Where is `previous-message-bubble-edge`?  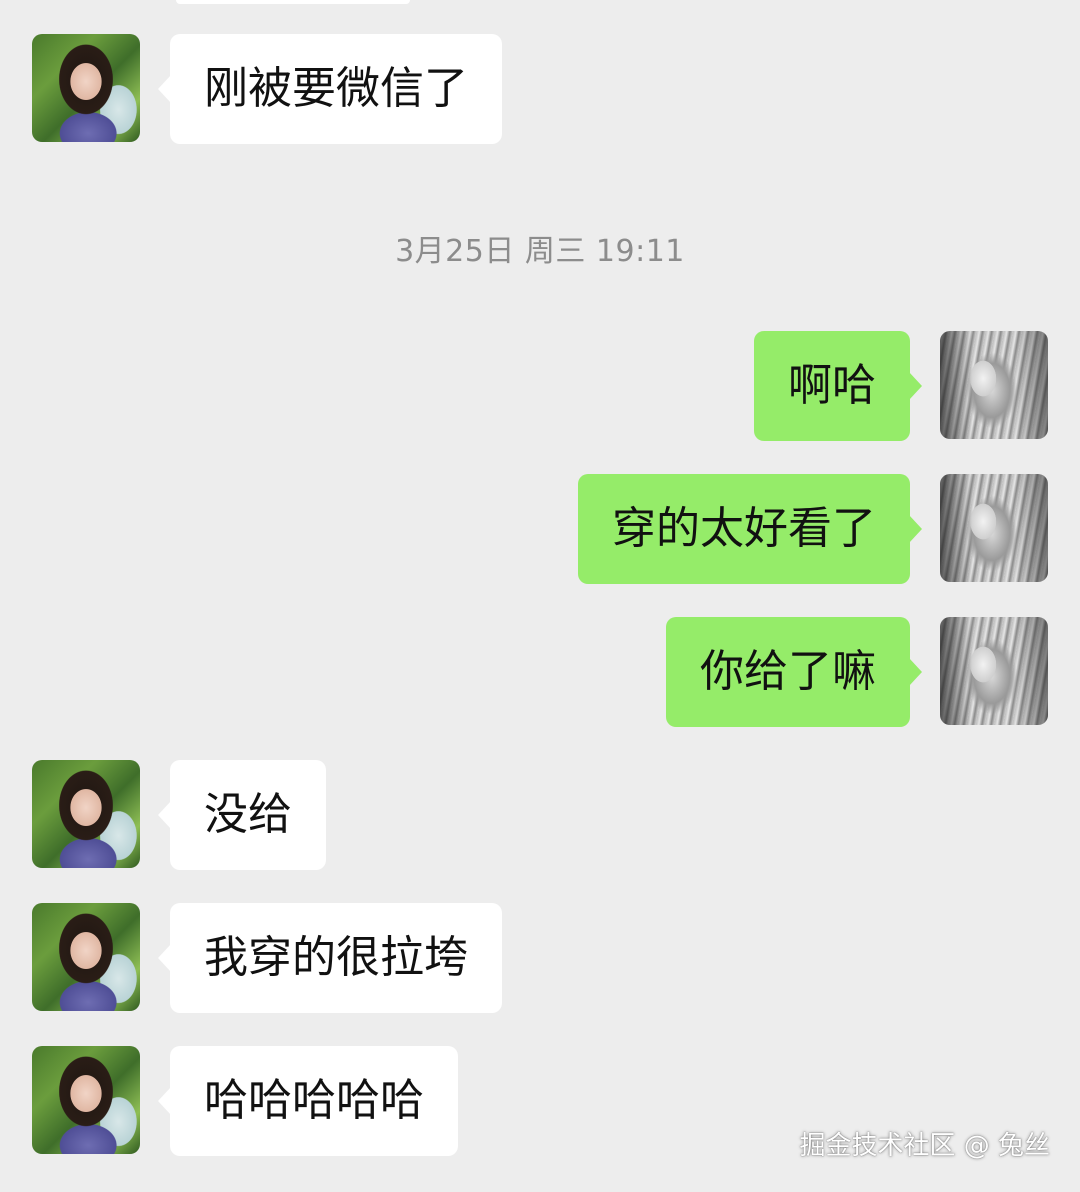 previous-message-bubble-edge is located at coordinates (293, 2).